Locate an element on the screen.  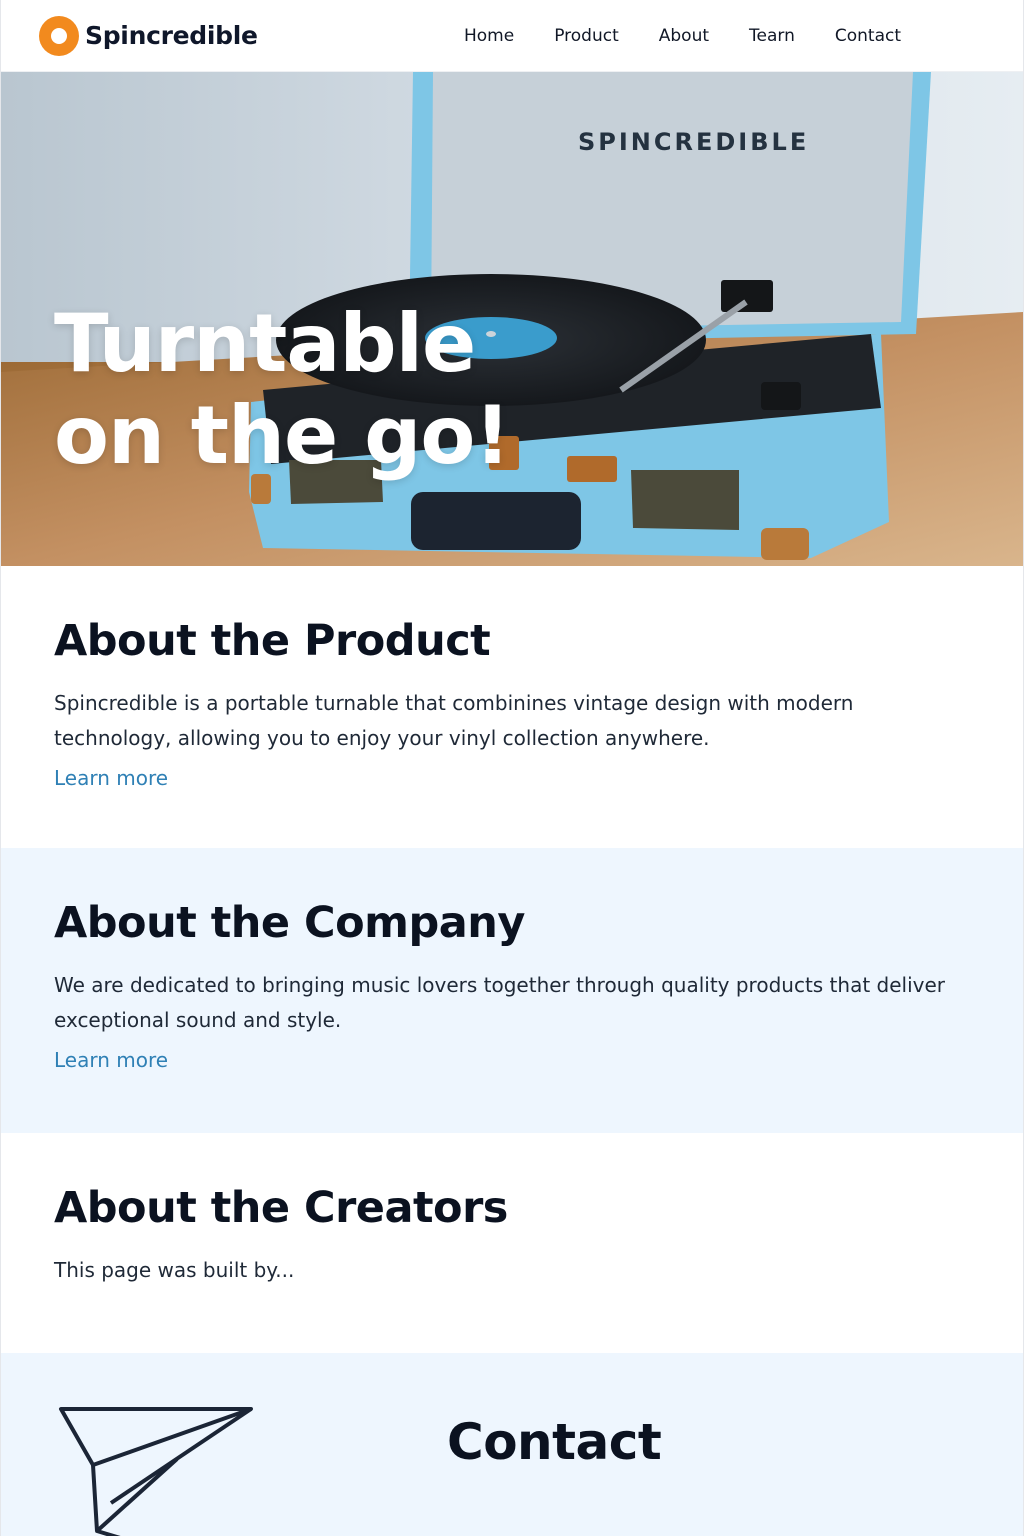
nav-link-contact: Contact is located at coordinates (868, 36).